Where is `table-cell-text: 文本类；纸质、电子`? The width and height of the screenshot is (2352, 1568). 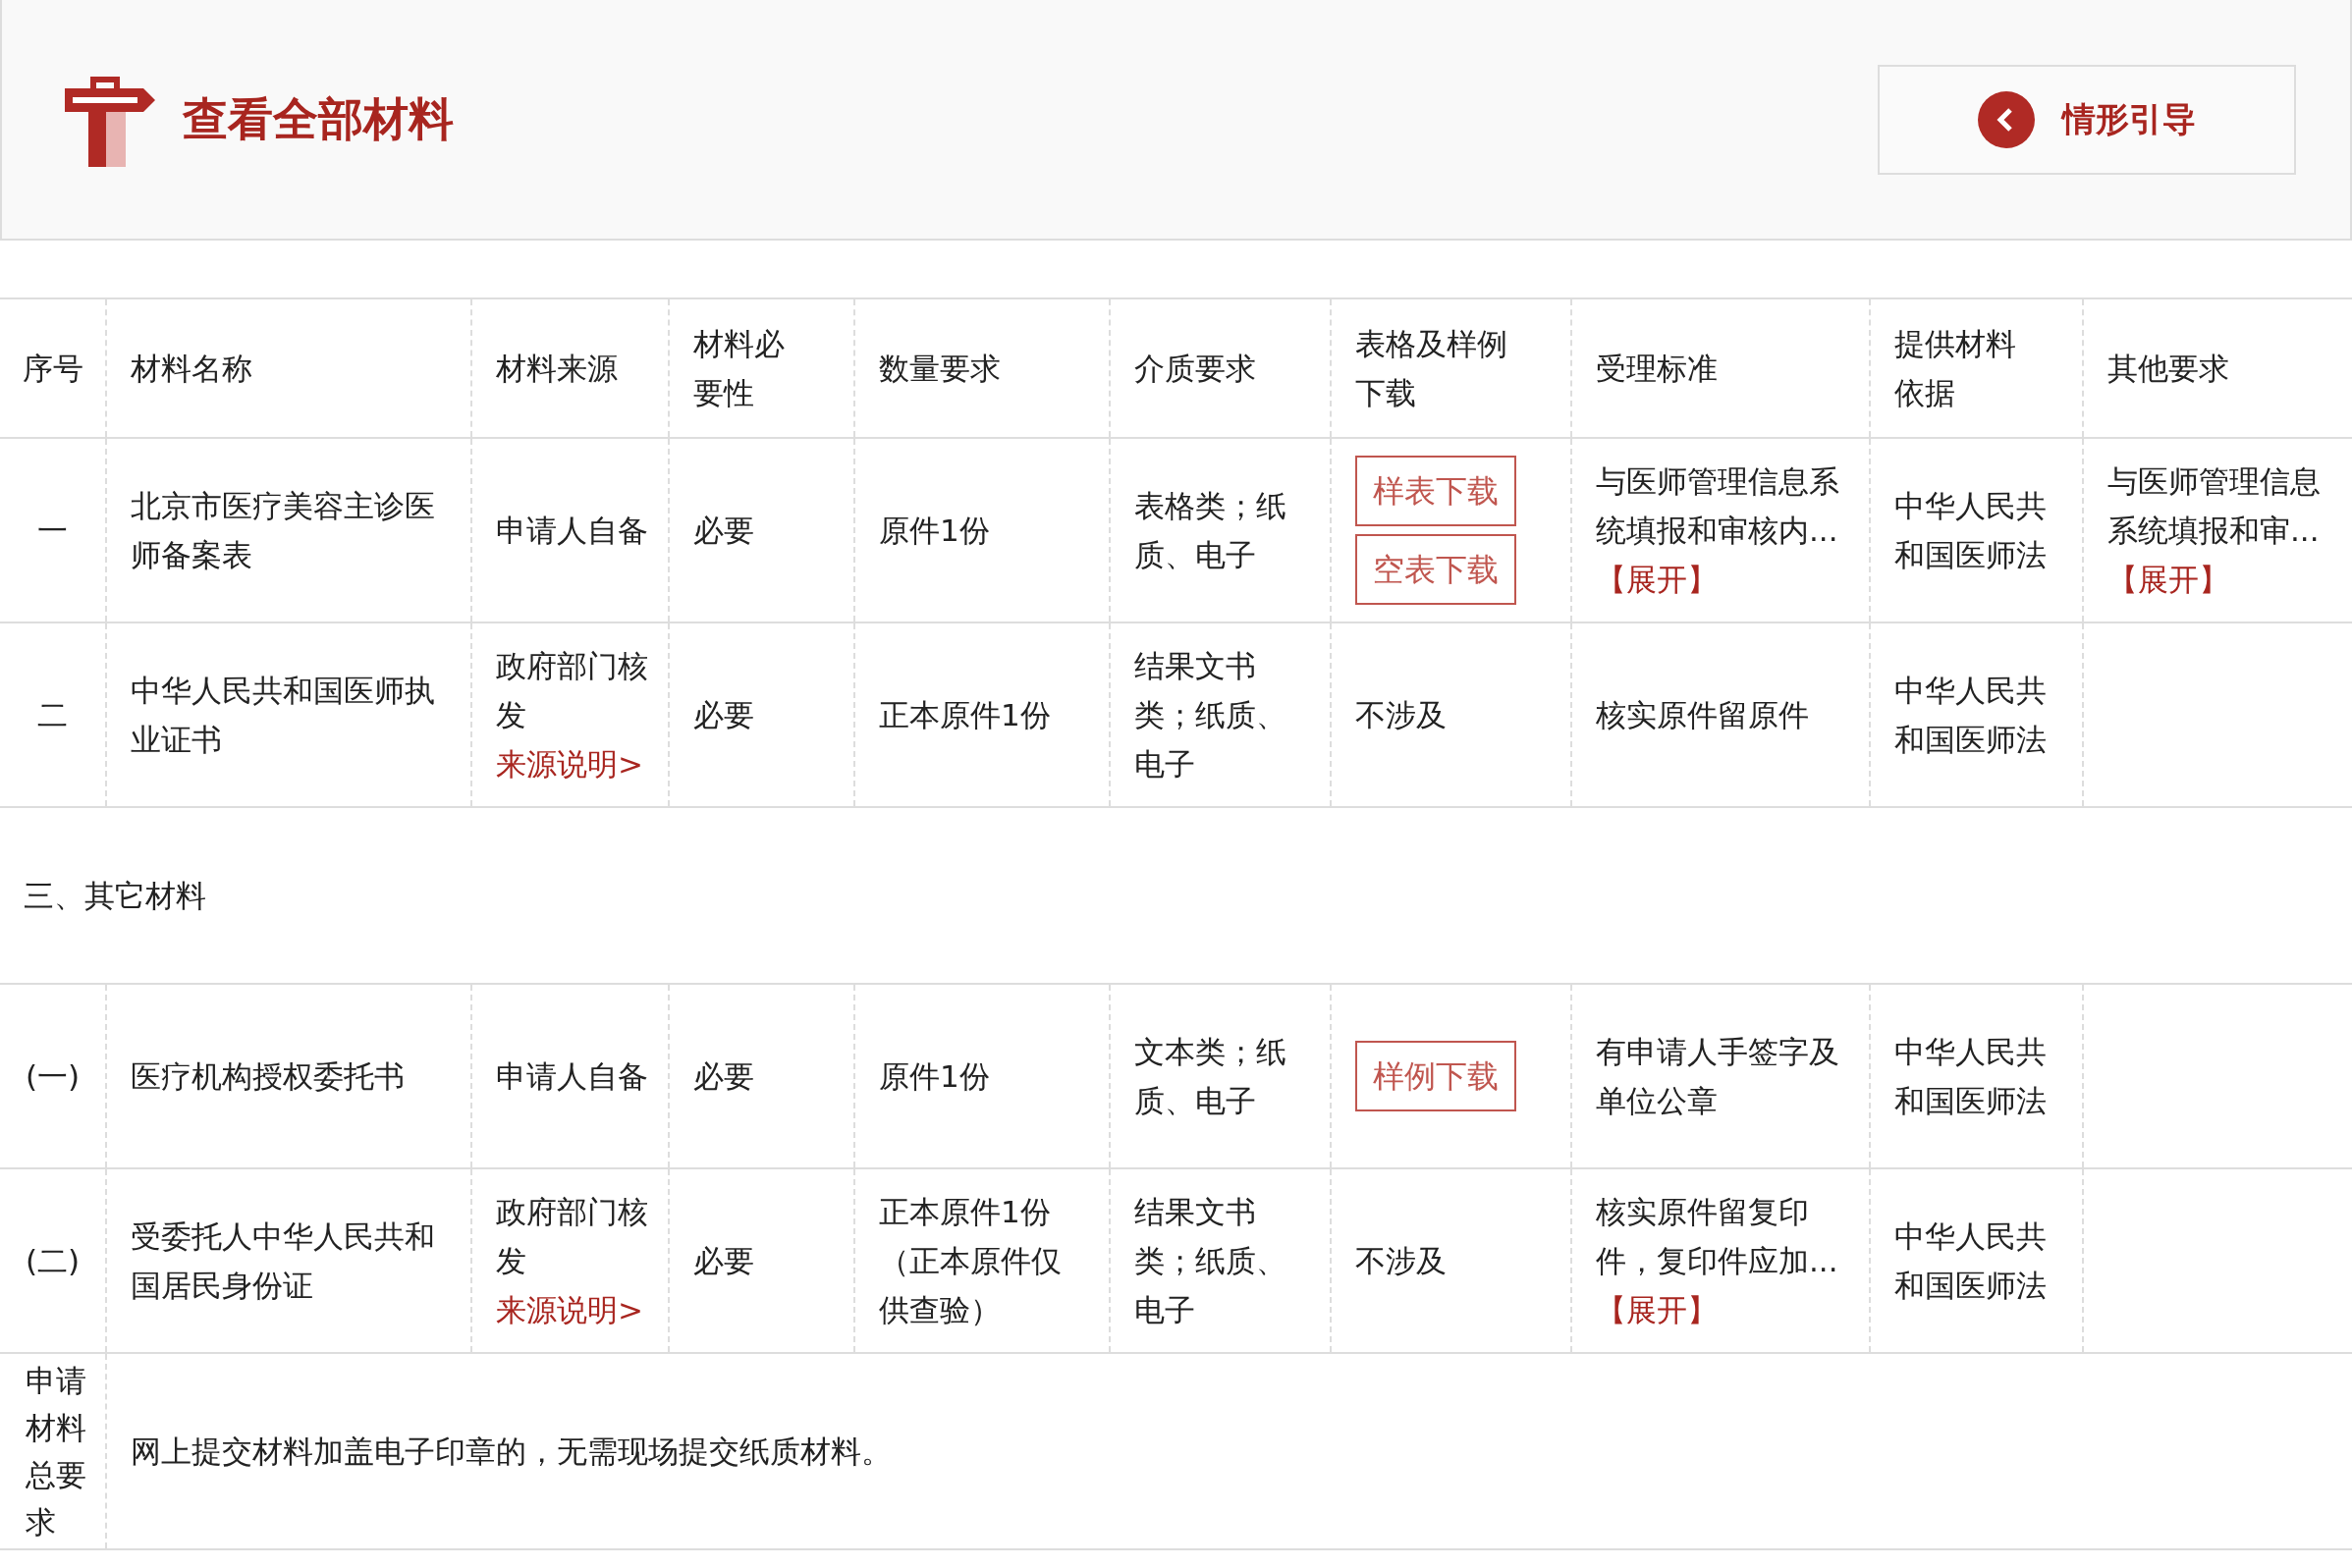
table-cell-text: 文本类；纸质、电子 is located at coordinates (1211, 1076).